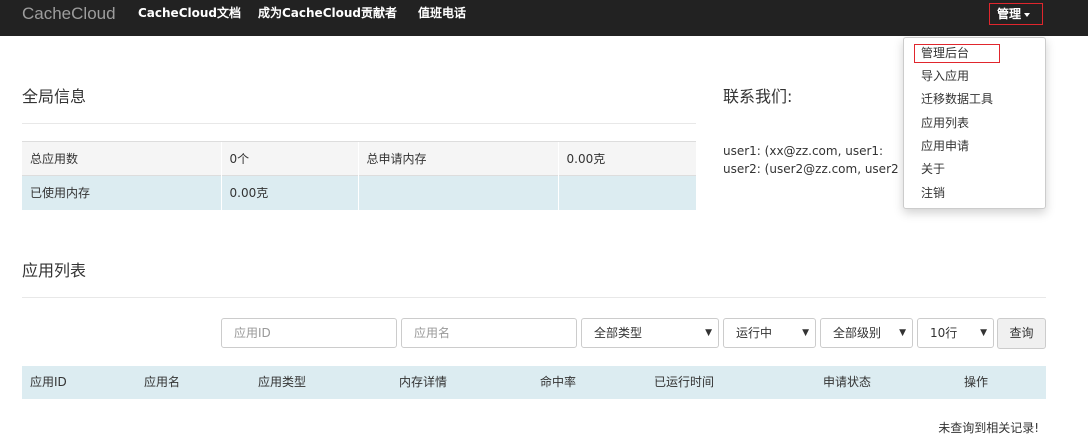 This screenshot has width=1088, height=445. What do you see at coordinates (618, 333) in the screenshot?
I see `app-type-selected: 全部类型` at bounding box center [618, 333].